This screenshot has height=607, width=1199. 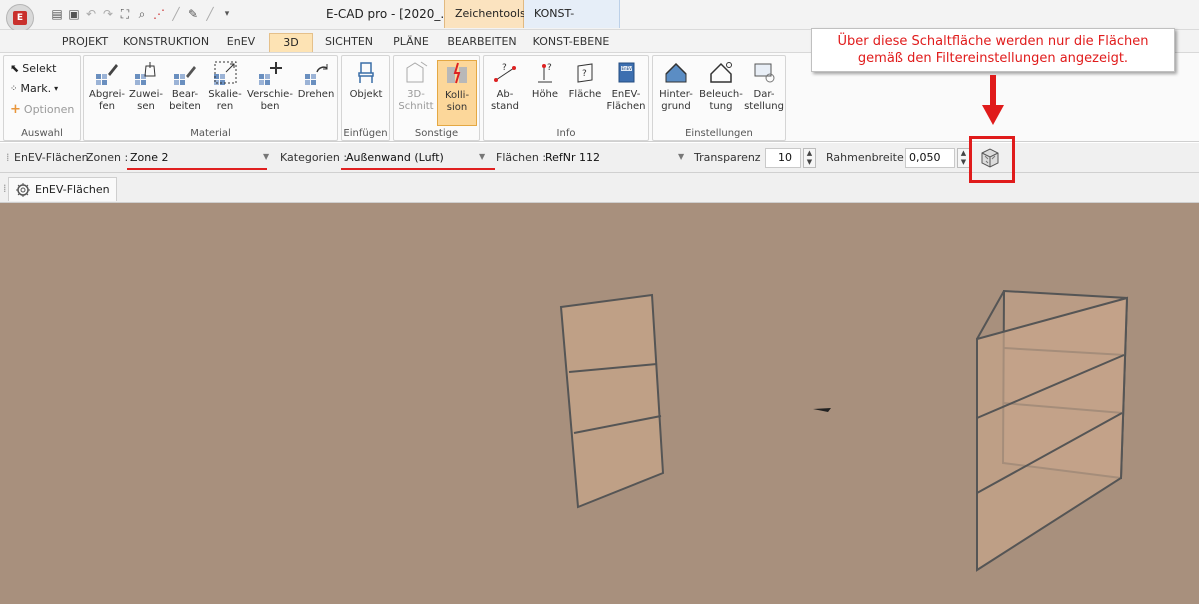 I want to click on tab-plaene: PLÄNE, so click(x=411, y=43).